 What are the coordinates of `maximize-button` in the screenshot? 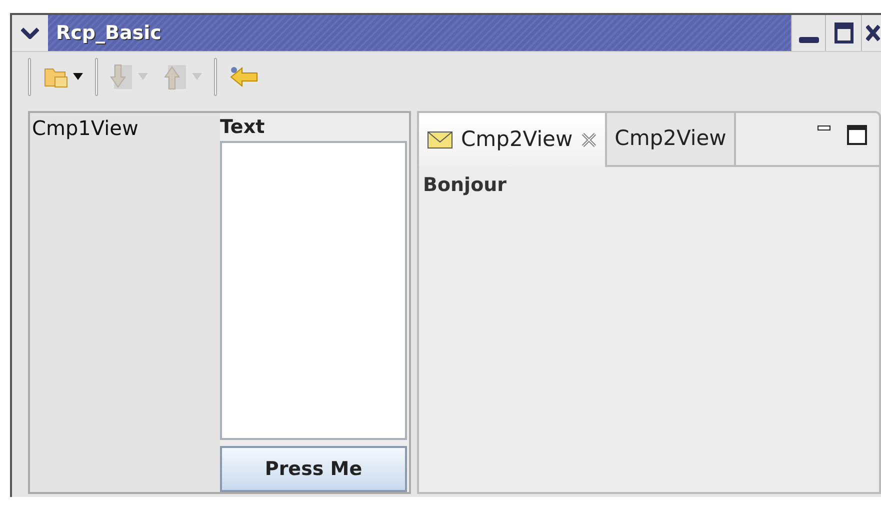 It's located at (843, 33).